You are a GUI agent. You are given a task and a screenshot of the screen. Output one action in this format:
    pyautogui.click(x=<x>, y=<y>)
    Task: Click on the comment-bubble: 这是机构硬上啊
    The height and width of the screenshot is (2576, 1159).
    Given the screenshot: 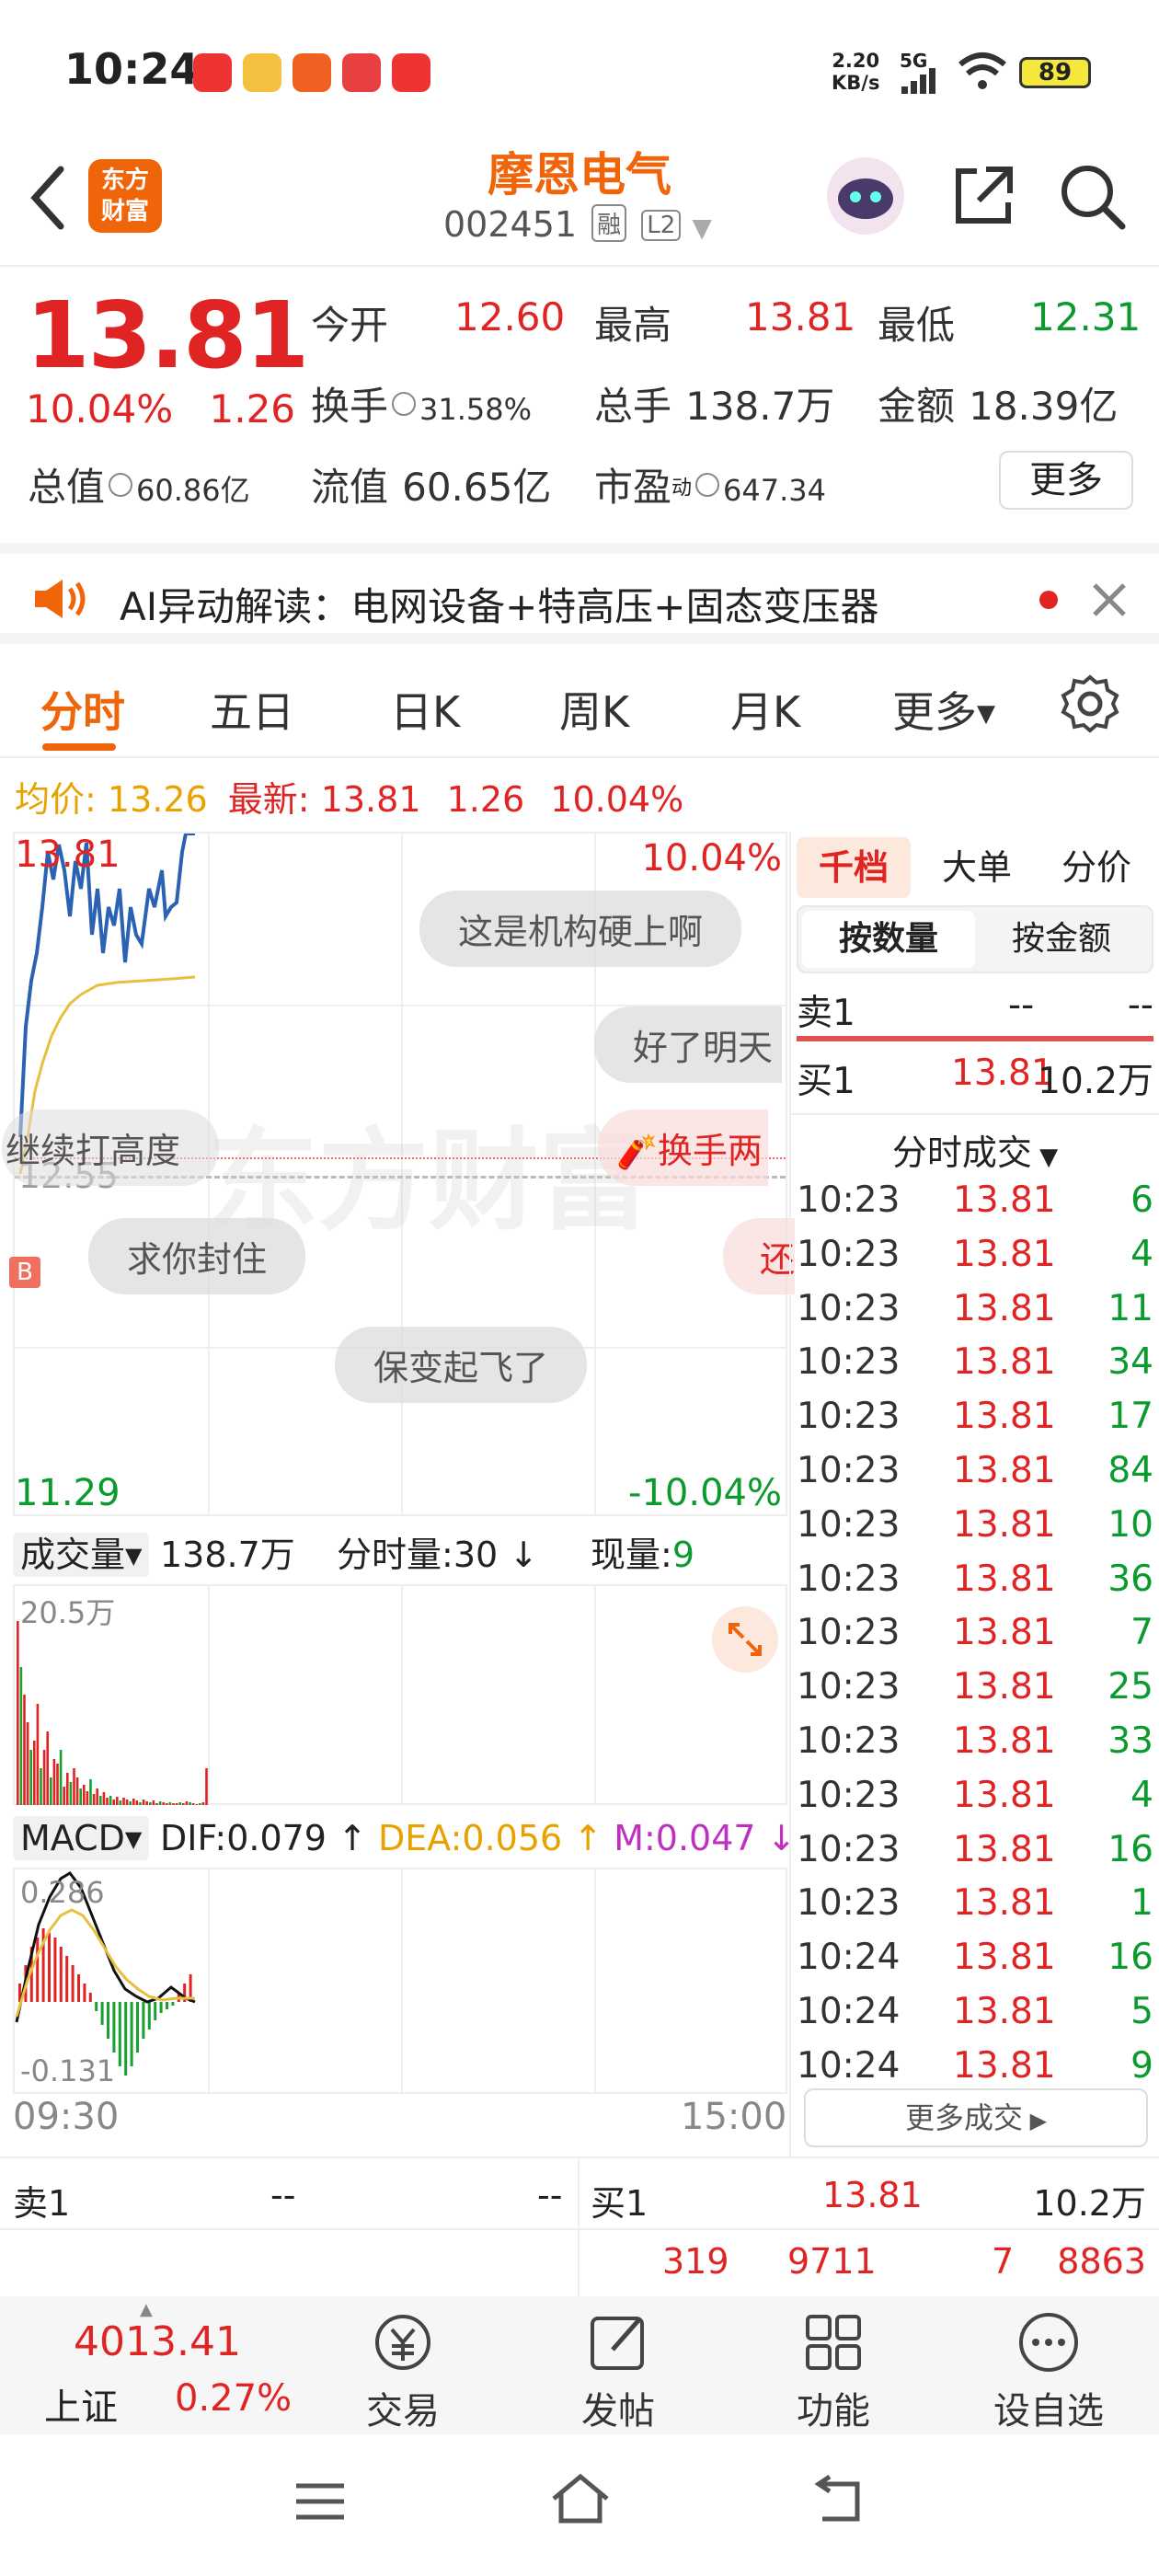 What is the action you would take?
    pyautogui.click(x=580, y=929)
    